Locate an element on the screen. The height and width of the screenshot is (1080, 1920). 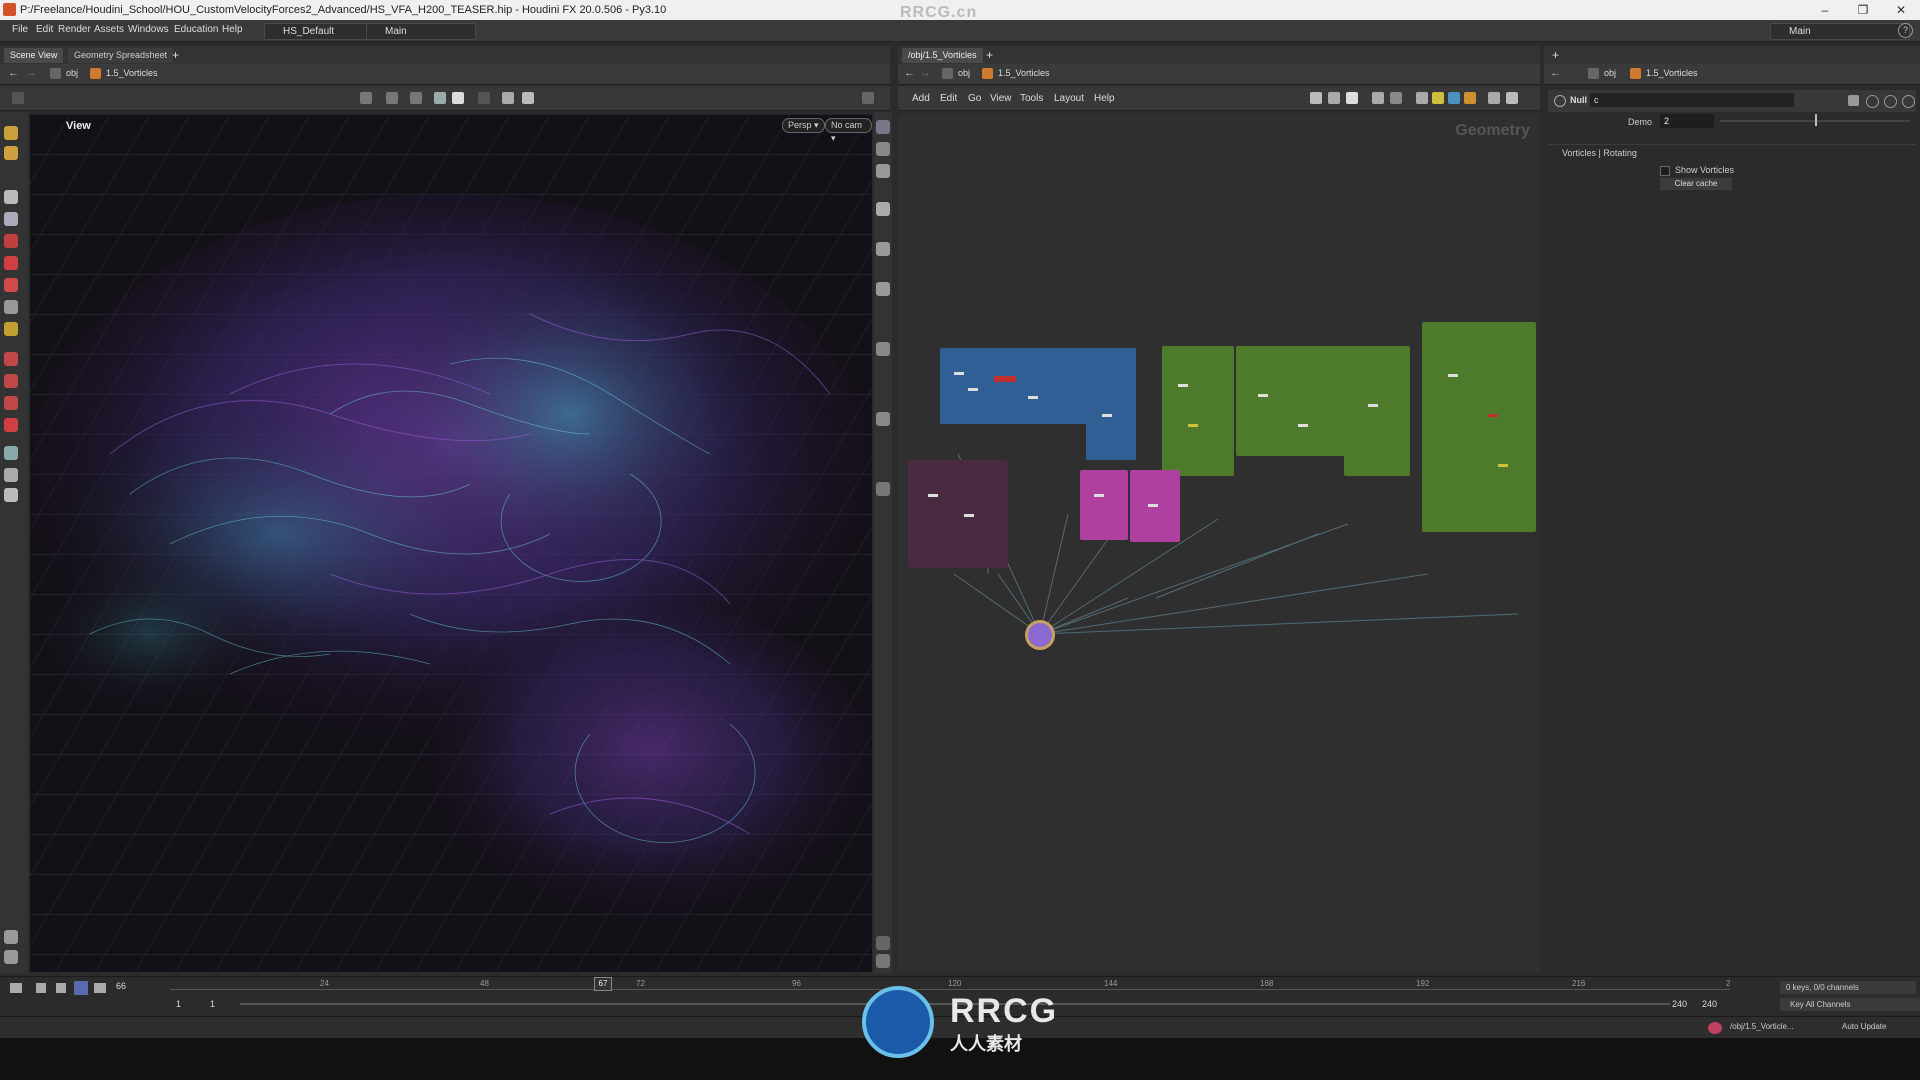
network-back-icon: ← is located at coordinates (909, 73).